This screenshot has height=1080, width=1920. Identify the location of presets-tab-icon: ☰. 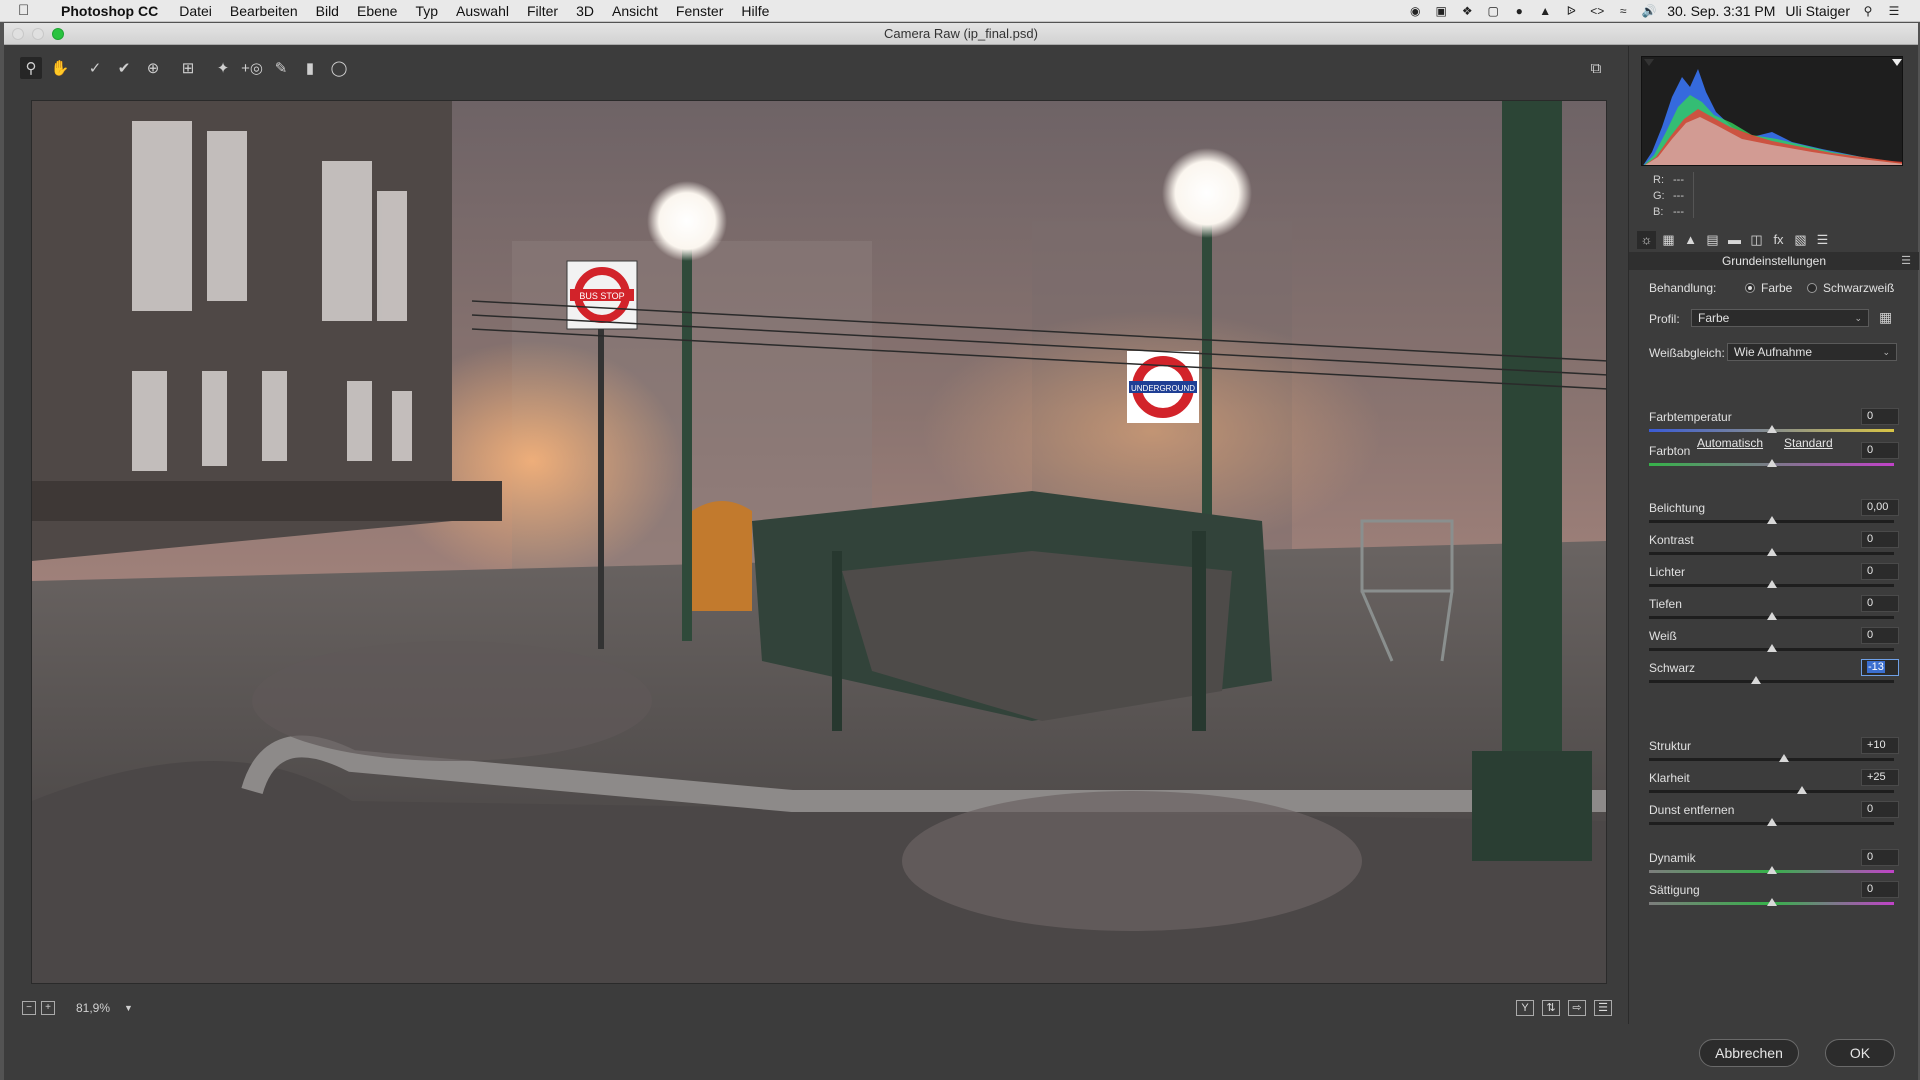
(1822, 240).